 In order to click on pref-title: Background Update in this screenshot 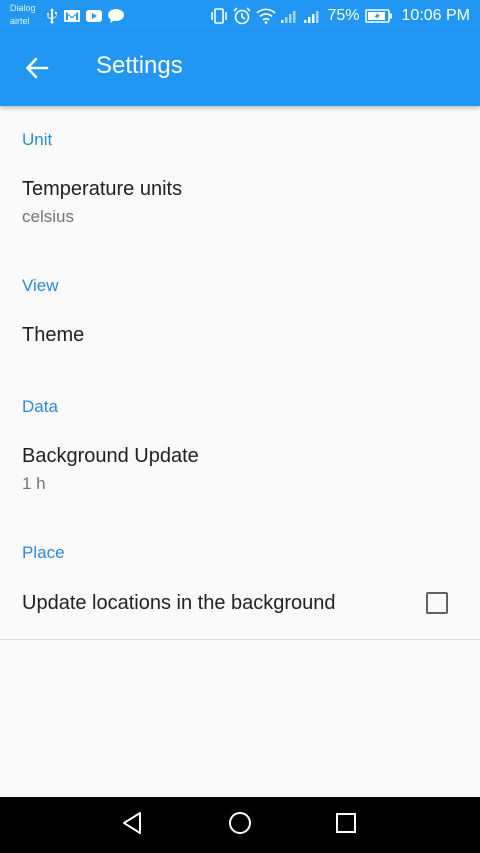, I will do `click(110, 456)`.